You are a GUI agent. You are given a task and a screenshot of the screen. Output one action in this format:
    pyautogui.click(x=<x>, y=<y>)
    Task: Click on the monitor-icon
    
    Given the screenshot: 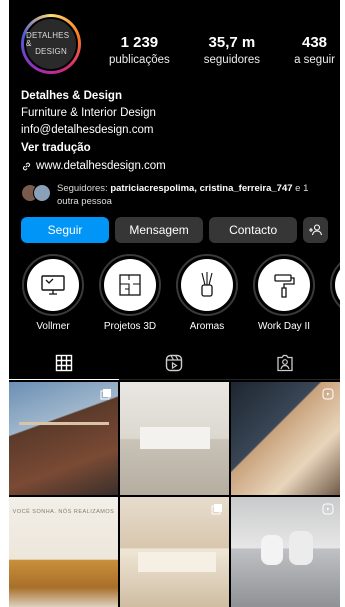 What is the action you would take?
    pyautogui.click(x=53, y=285)
    